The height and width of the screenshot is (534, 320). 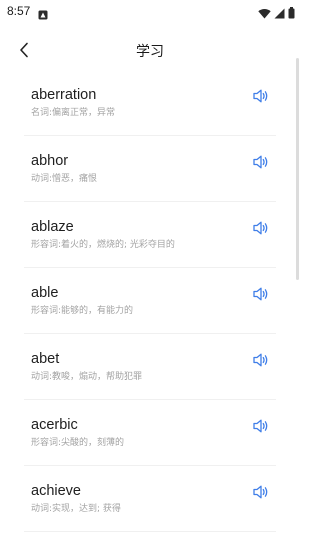 I want to click on word-list-item: ablaze 形容词:着火的，燃烧的; 光彩夺目的, so click(x=150, y=235).